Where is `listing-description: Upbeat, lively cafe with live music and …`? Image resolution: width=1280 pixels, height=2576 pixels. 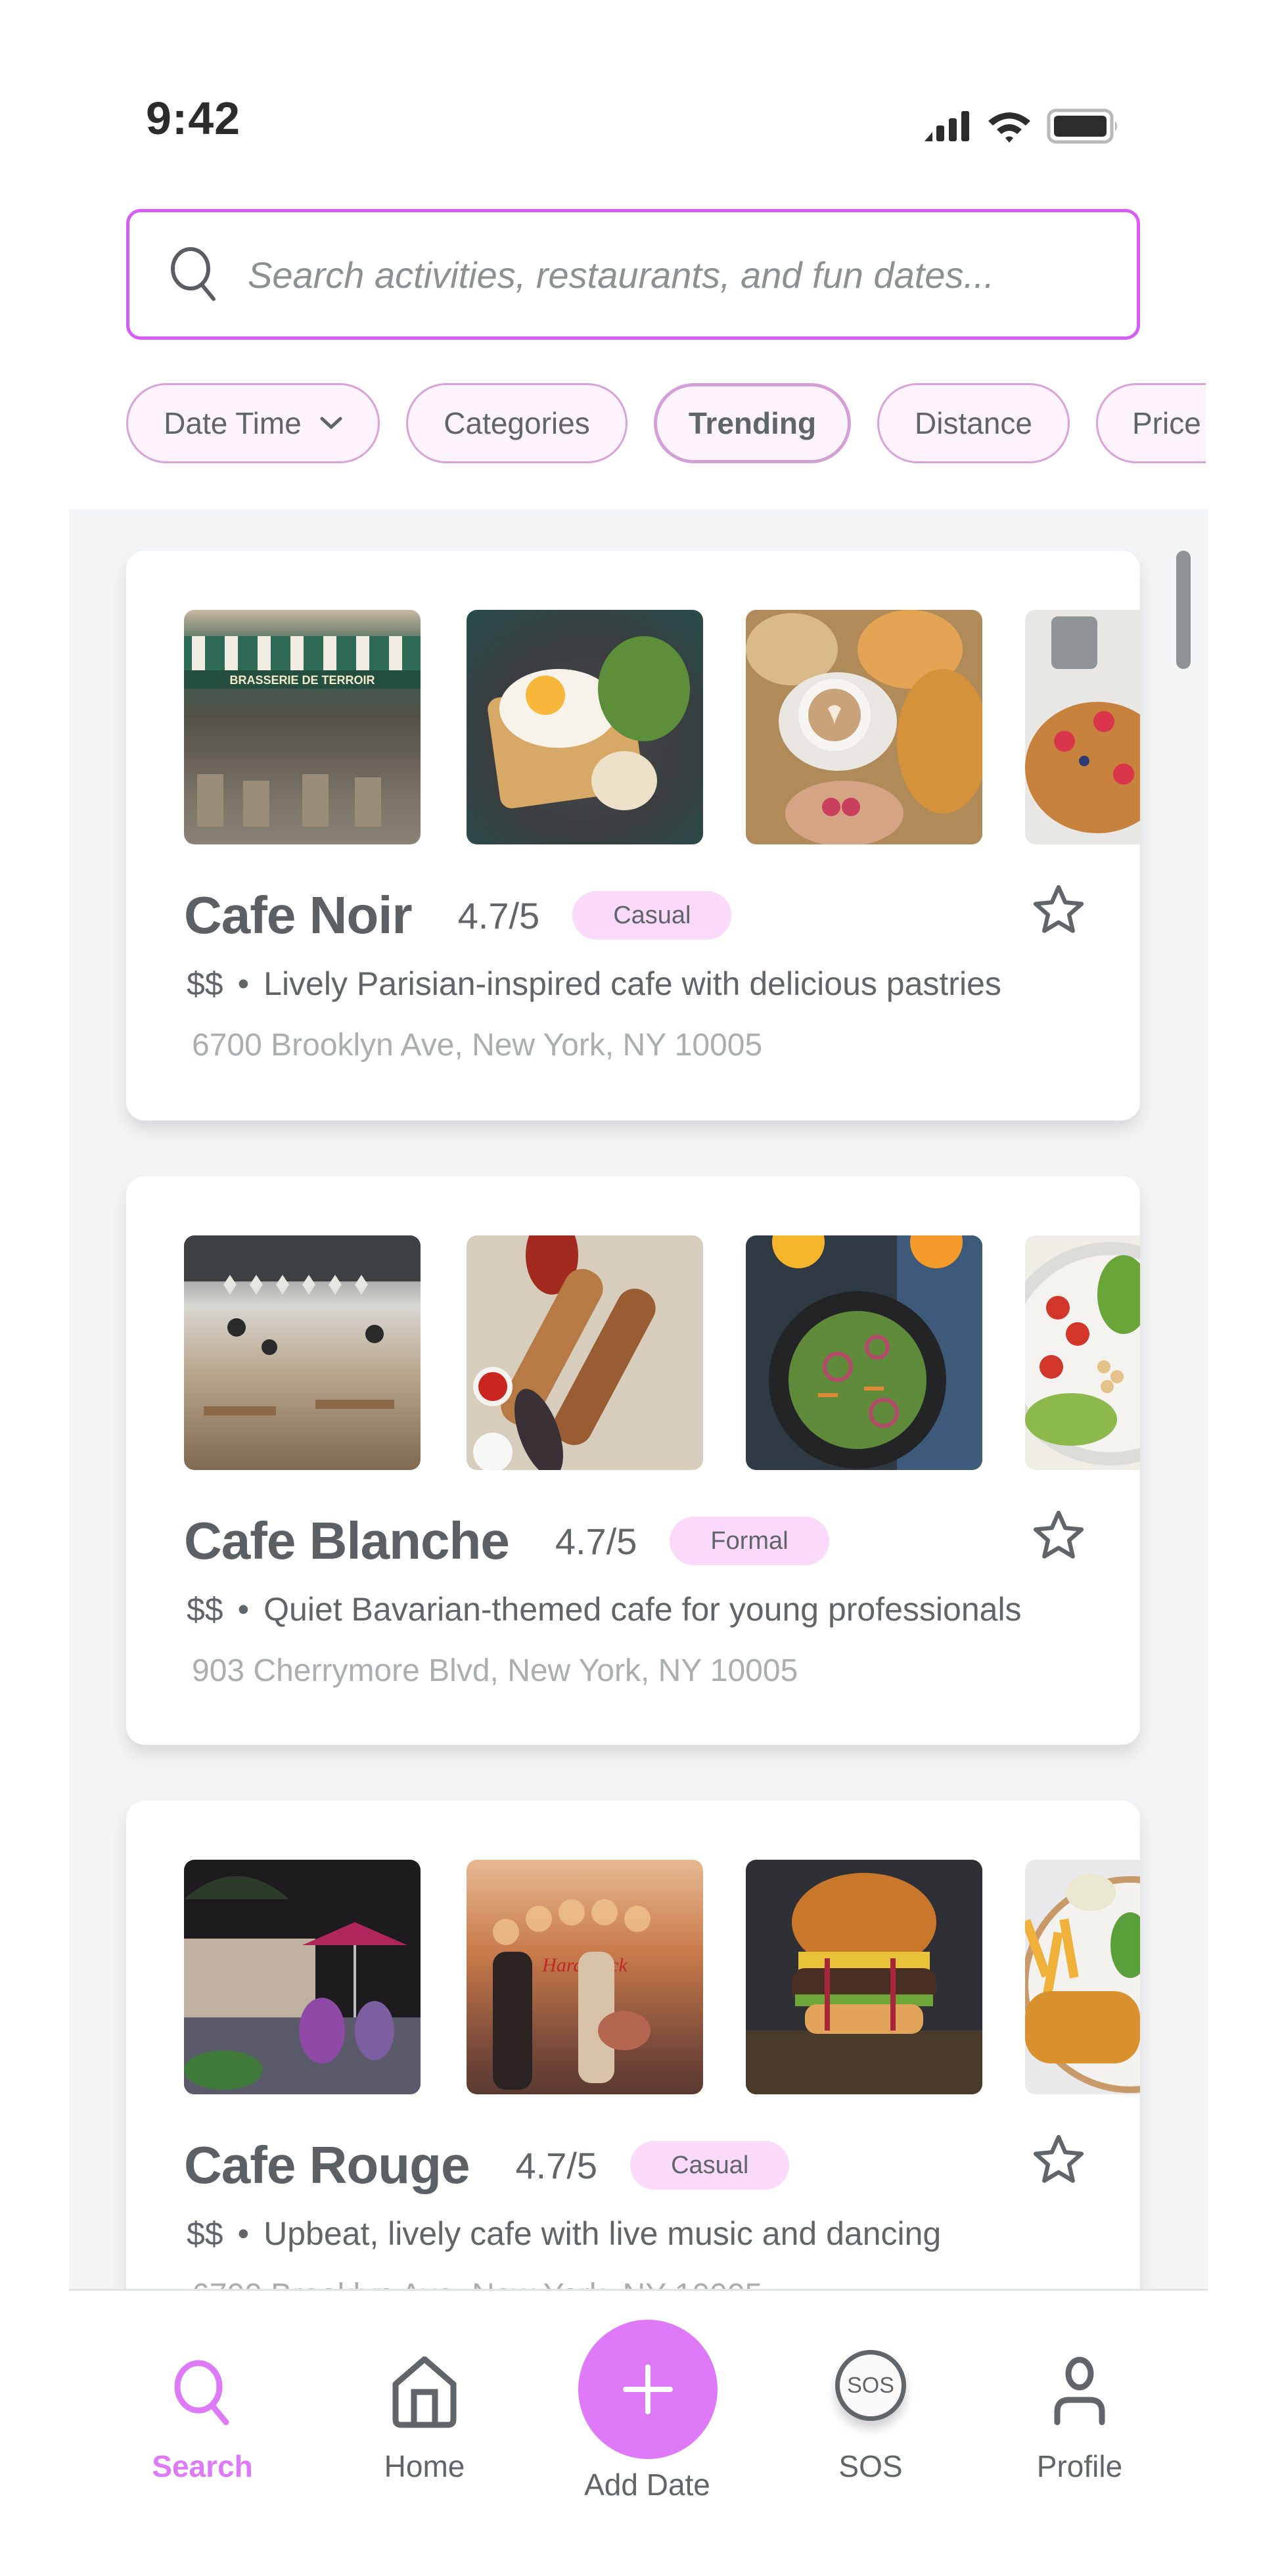 listing-description: Upbeat, lively cafe with live music and … is located at coordinates (602, 2233).